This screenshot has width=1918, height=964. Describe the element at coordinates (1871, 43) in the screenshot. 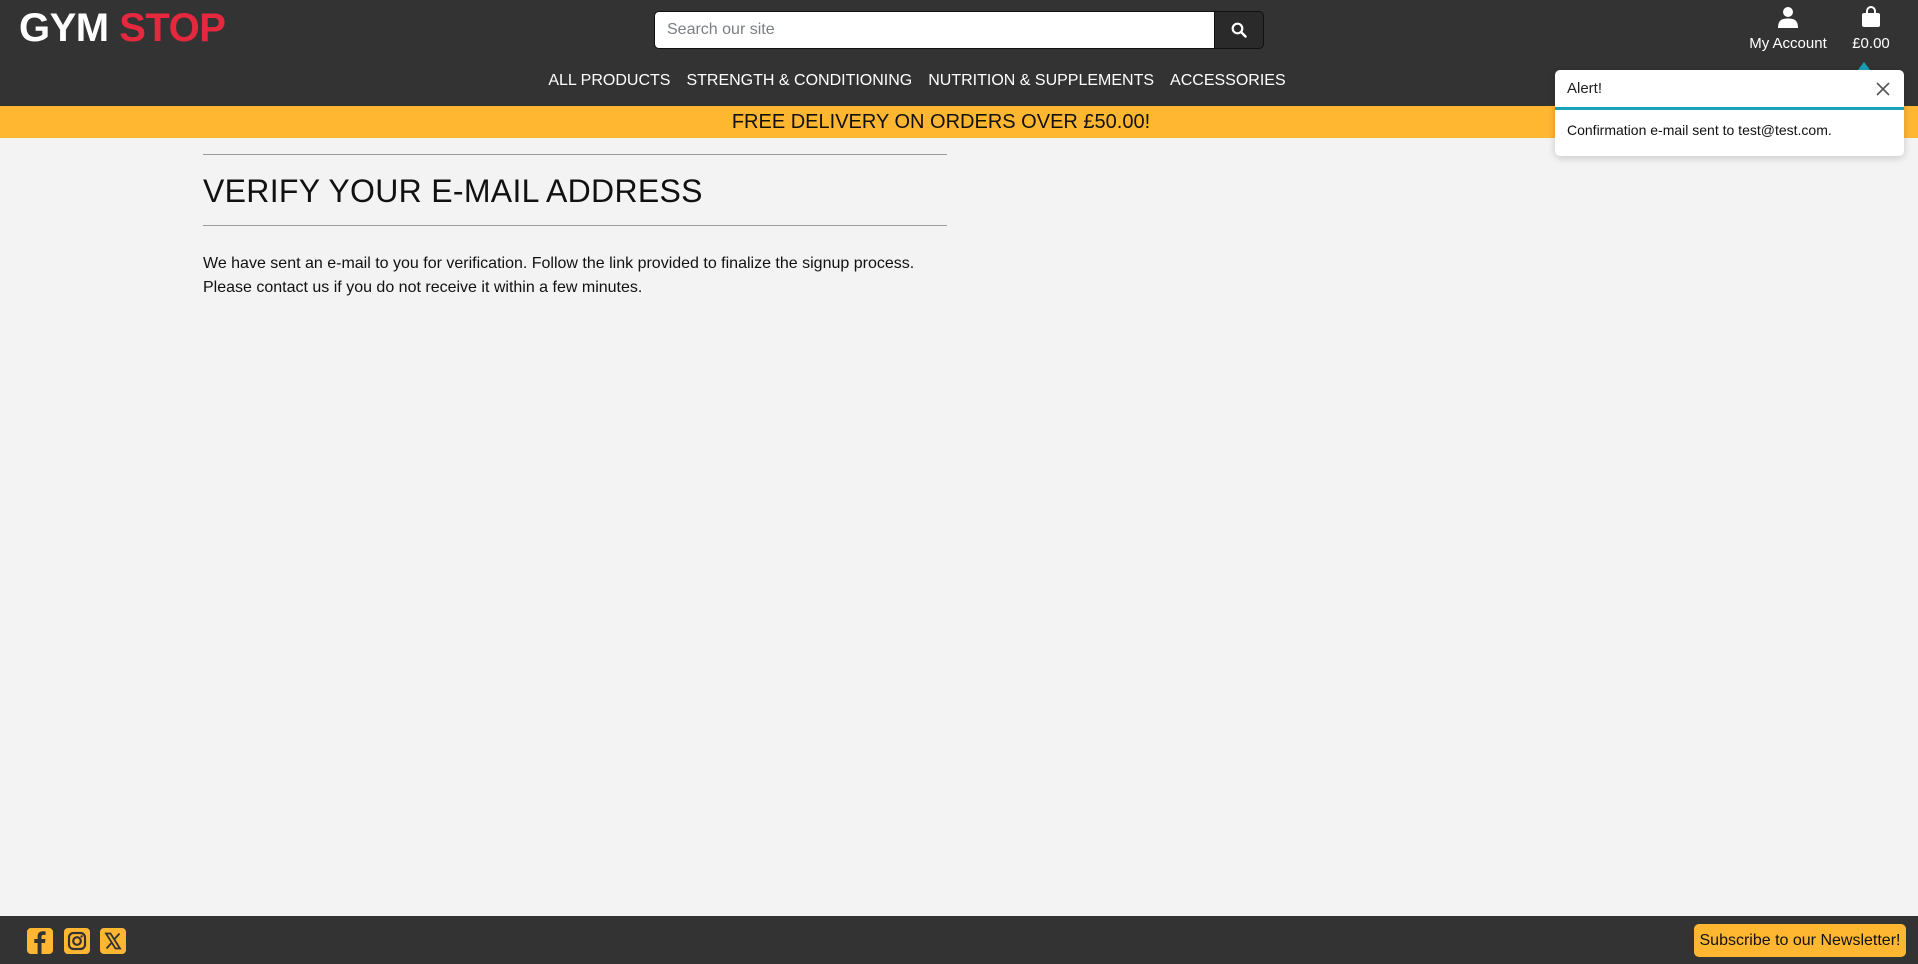

I see `bag-total: £0.00` at that location.